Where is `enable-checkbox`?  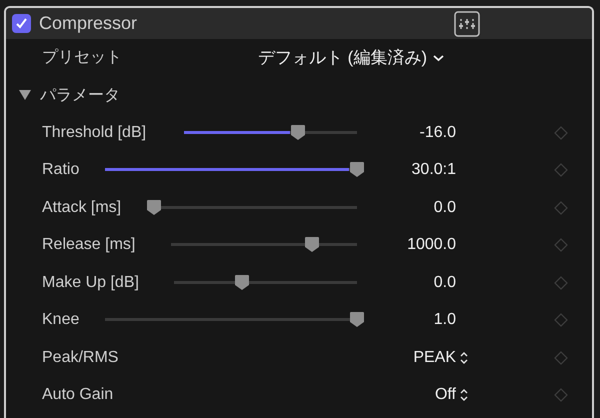
enable-checkbox is located at coordinates (21, 23).